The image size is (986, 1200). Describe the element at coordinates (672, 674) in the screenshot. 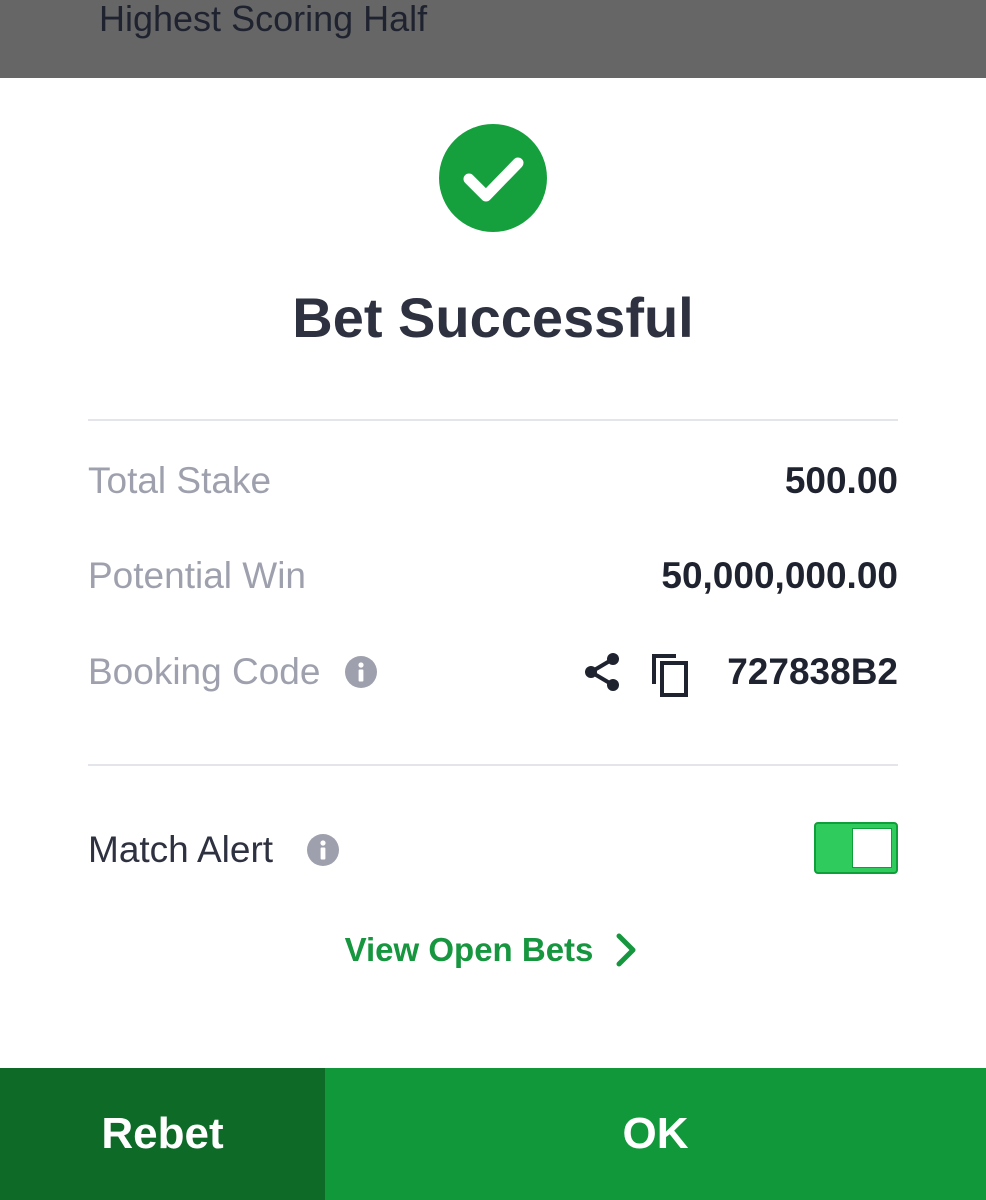

I see `copy-icon` at that location.